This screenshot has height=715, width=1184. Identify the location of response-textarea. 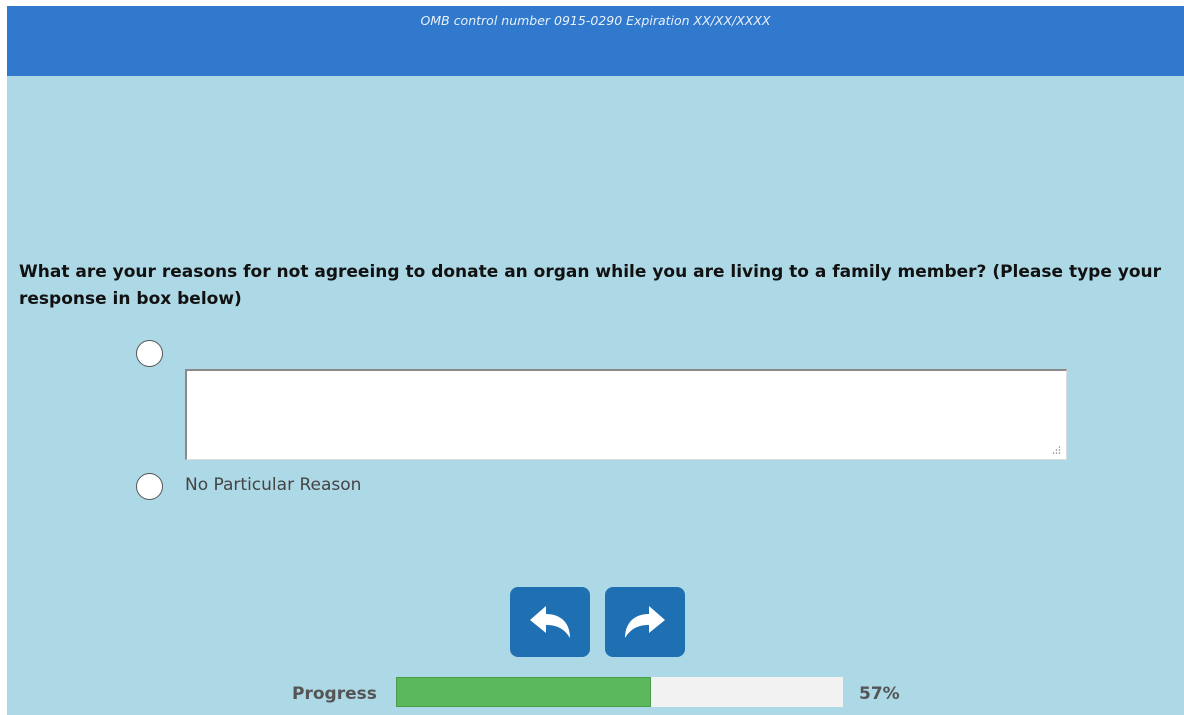
(626, 414).